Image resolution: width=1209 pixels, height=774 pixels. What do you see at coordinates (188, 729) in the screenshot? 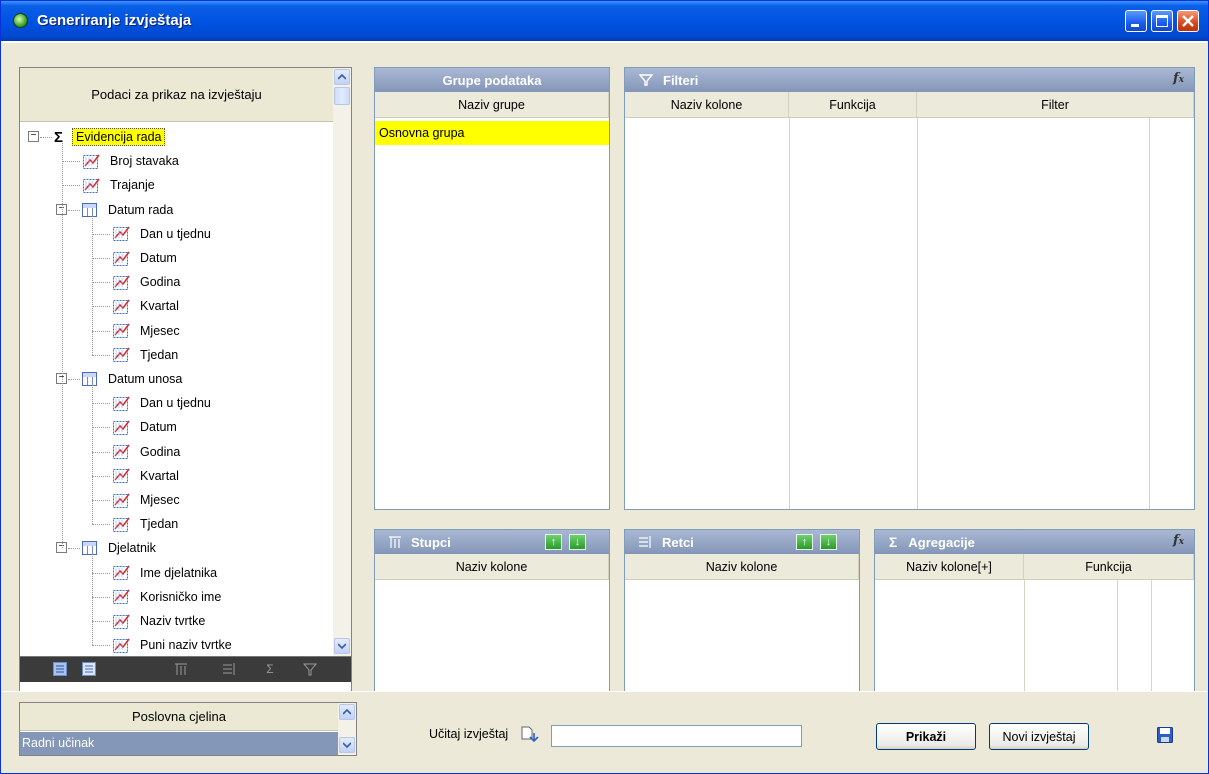
I see `business-unit-list: Poslovna cjelina Radni učinak` at bounding box center [188, 729].